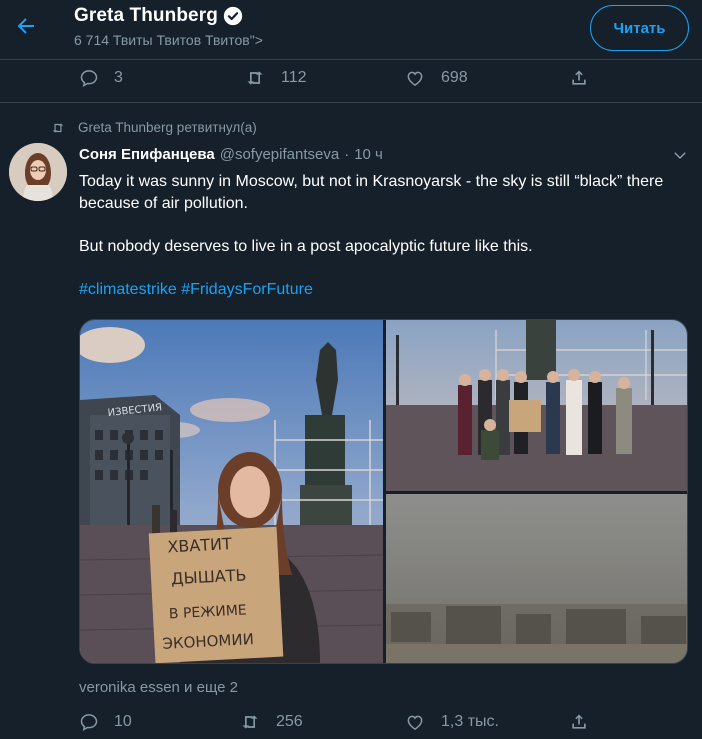 Image resolution: width=702 pixels, height=739 pixels. What do you see at coordinates (168, 40) in the screenshot?
I see `tweet-count: 6 714 Твиты Твитов Твитов">` at bounding box center [168, 40].